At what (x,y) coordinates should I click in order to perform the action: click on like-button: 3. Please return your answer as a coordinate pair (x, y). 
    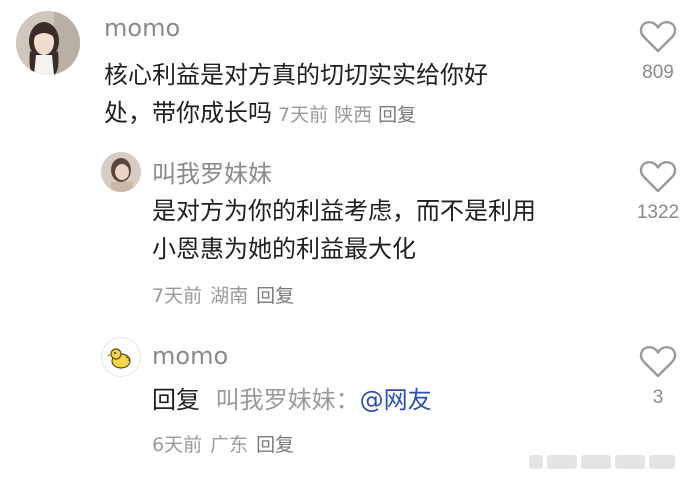
    Looking at the image, I should click on (658, 377).